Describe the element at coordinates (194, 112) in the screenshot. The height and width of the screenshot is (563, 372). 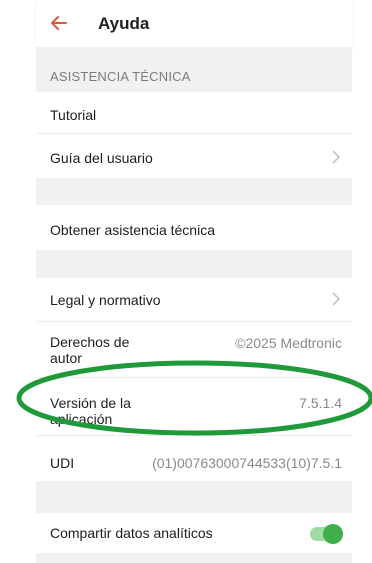
I see `row-tutorial: Tutorial` at that location.